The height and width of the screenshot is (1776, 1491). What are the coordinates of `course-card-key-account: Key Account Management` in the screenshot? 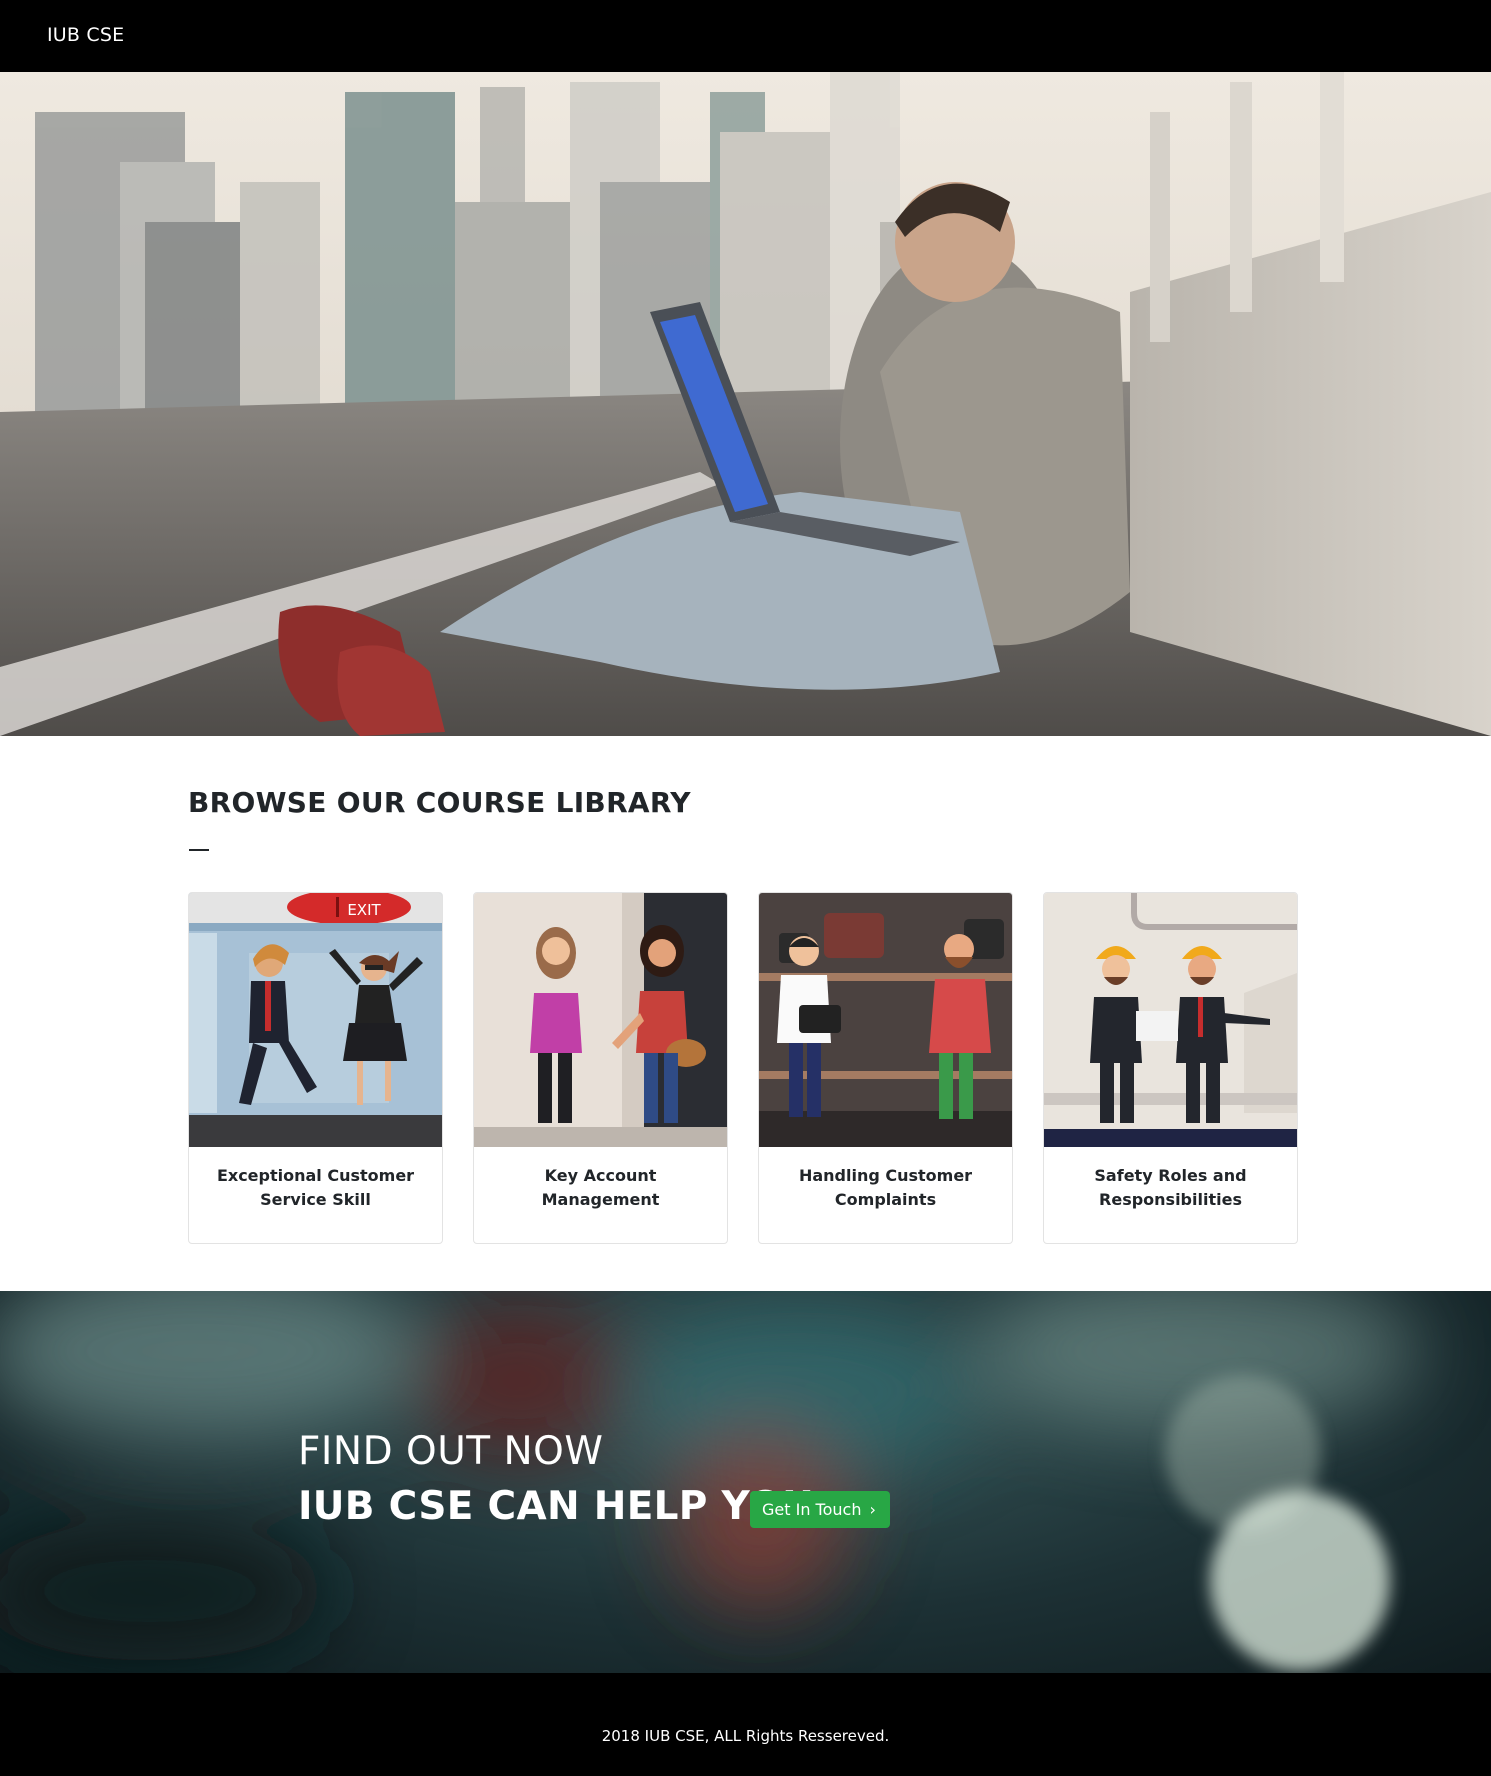 It's located at (600, 1068).